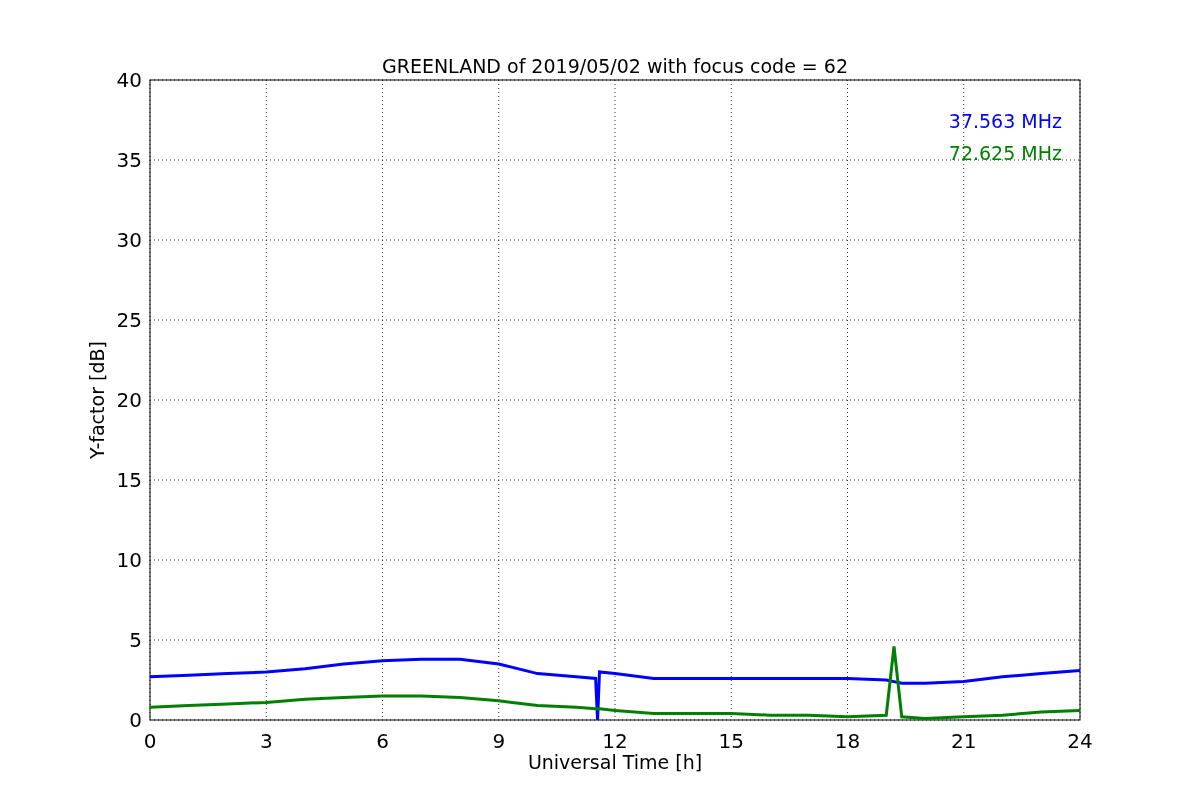 Image resolution: width=1200 pixels, height=800 pixels. I want to click on y-tick-label: 25, so click(129, 320).